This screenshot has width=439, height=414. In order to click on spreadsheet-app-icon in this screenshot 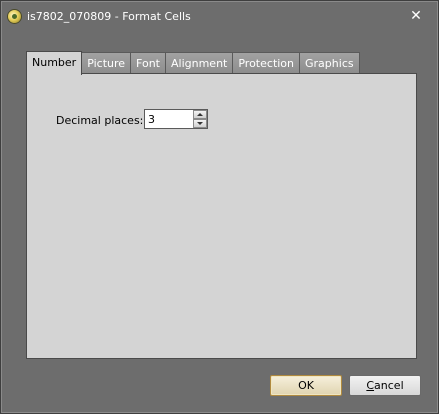, I will do `click(14, 16)`.